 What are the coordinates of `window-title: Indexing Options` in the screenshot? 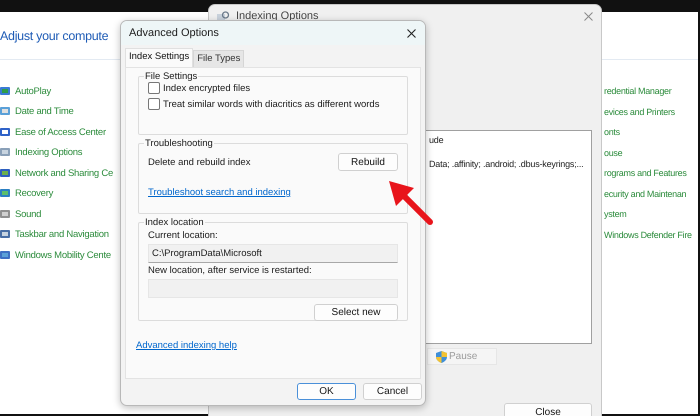 It's located at (278, 16).